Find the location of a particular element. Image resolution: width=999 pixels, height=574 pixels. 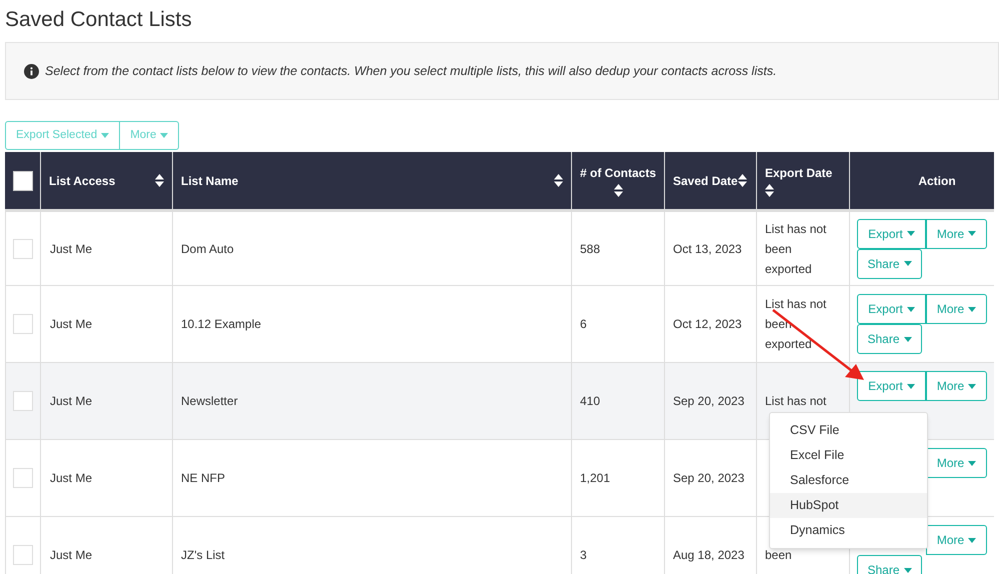

dropdown-button: Export Selected is located at coordinates (62, 135).